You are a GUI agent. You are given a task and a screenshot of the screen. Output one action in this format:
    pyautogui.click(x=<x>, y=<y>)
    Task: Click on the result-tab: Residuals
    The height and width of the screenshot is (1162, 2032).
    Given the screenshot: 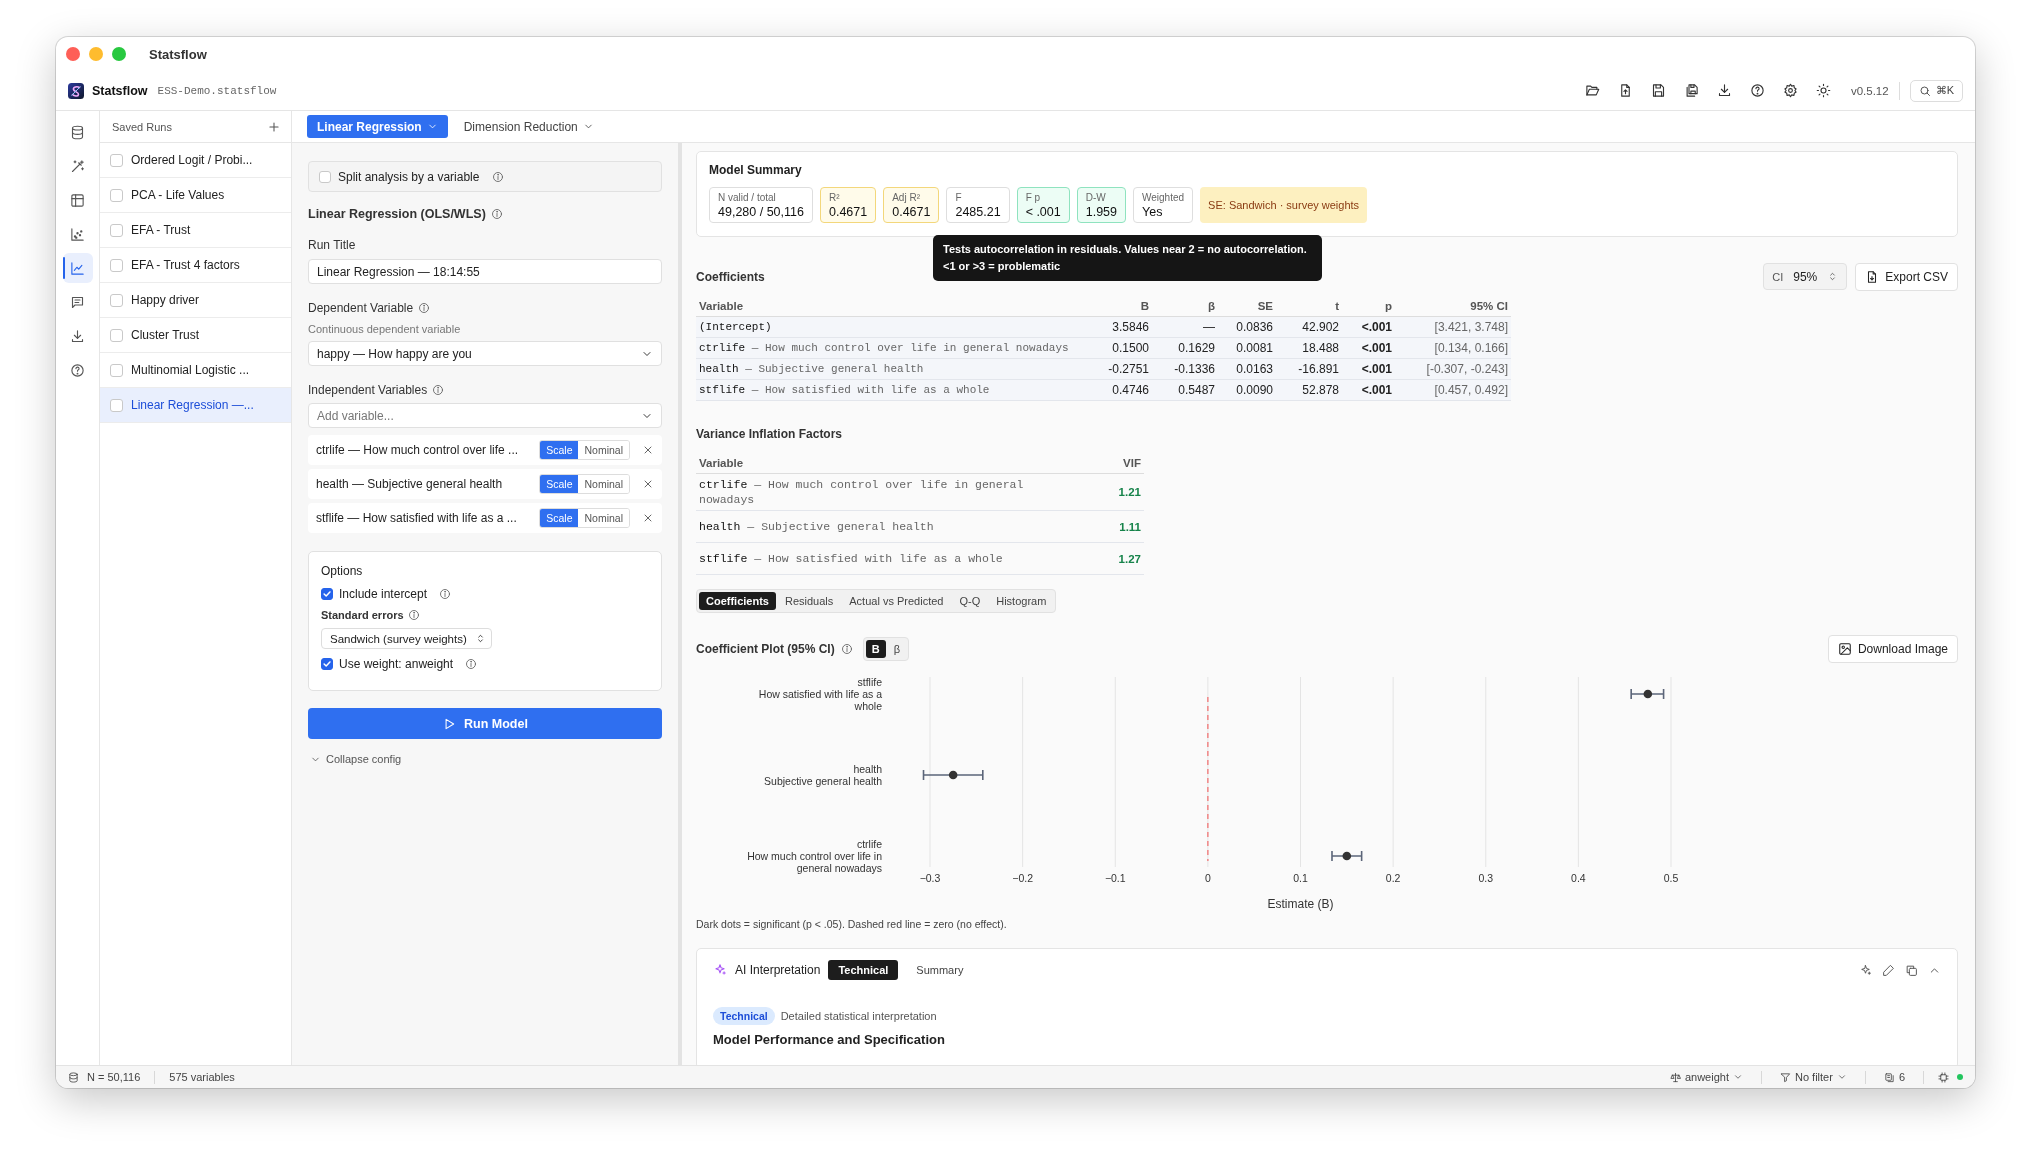 What is the action you would take?
    pyautogui.click(x=809, y=601)
    